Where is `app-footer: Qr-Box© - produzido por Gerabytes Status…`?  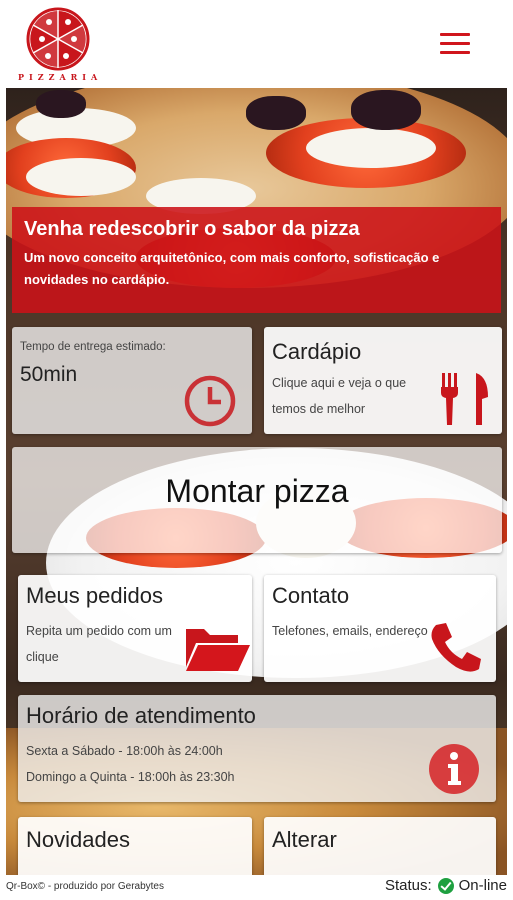
app-footer: Qr-Box© - produzido por Gerabytes Status… is located at coordinates (256, 887).